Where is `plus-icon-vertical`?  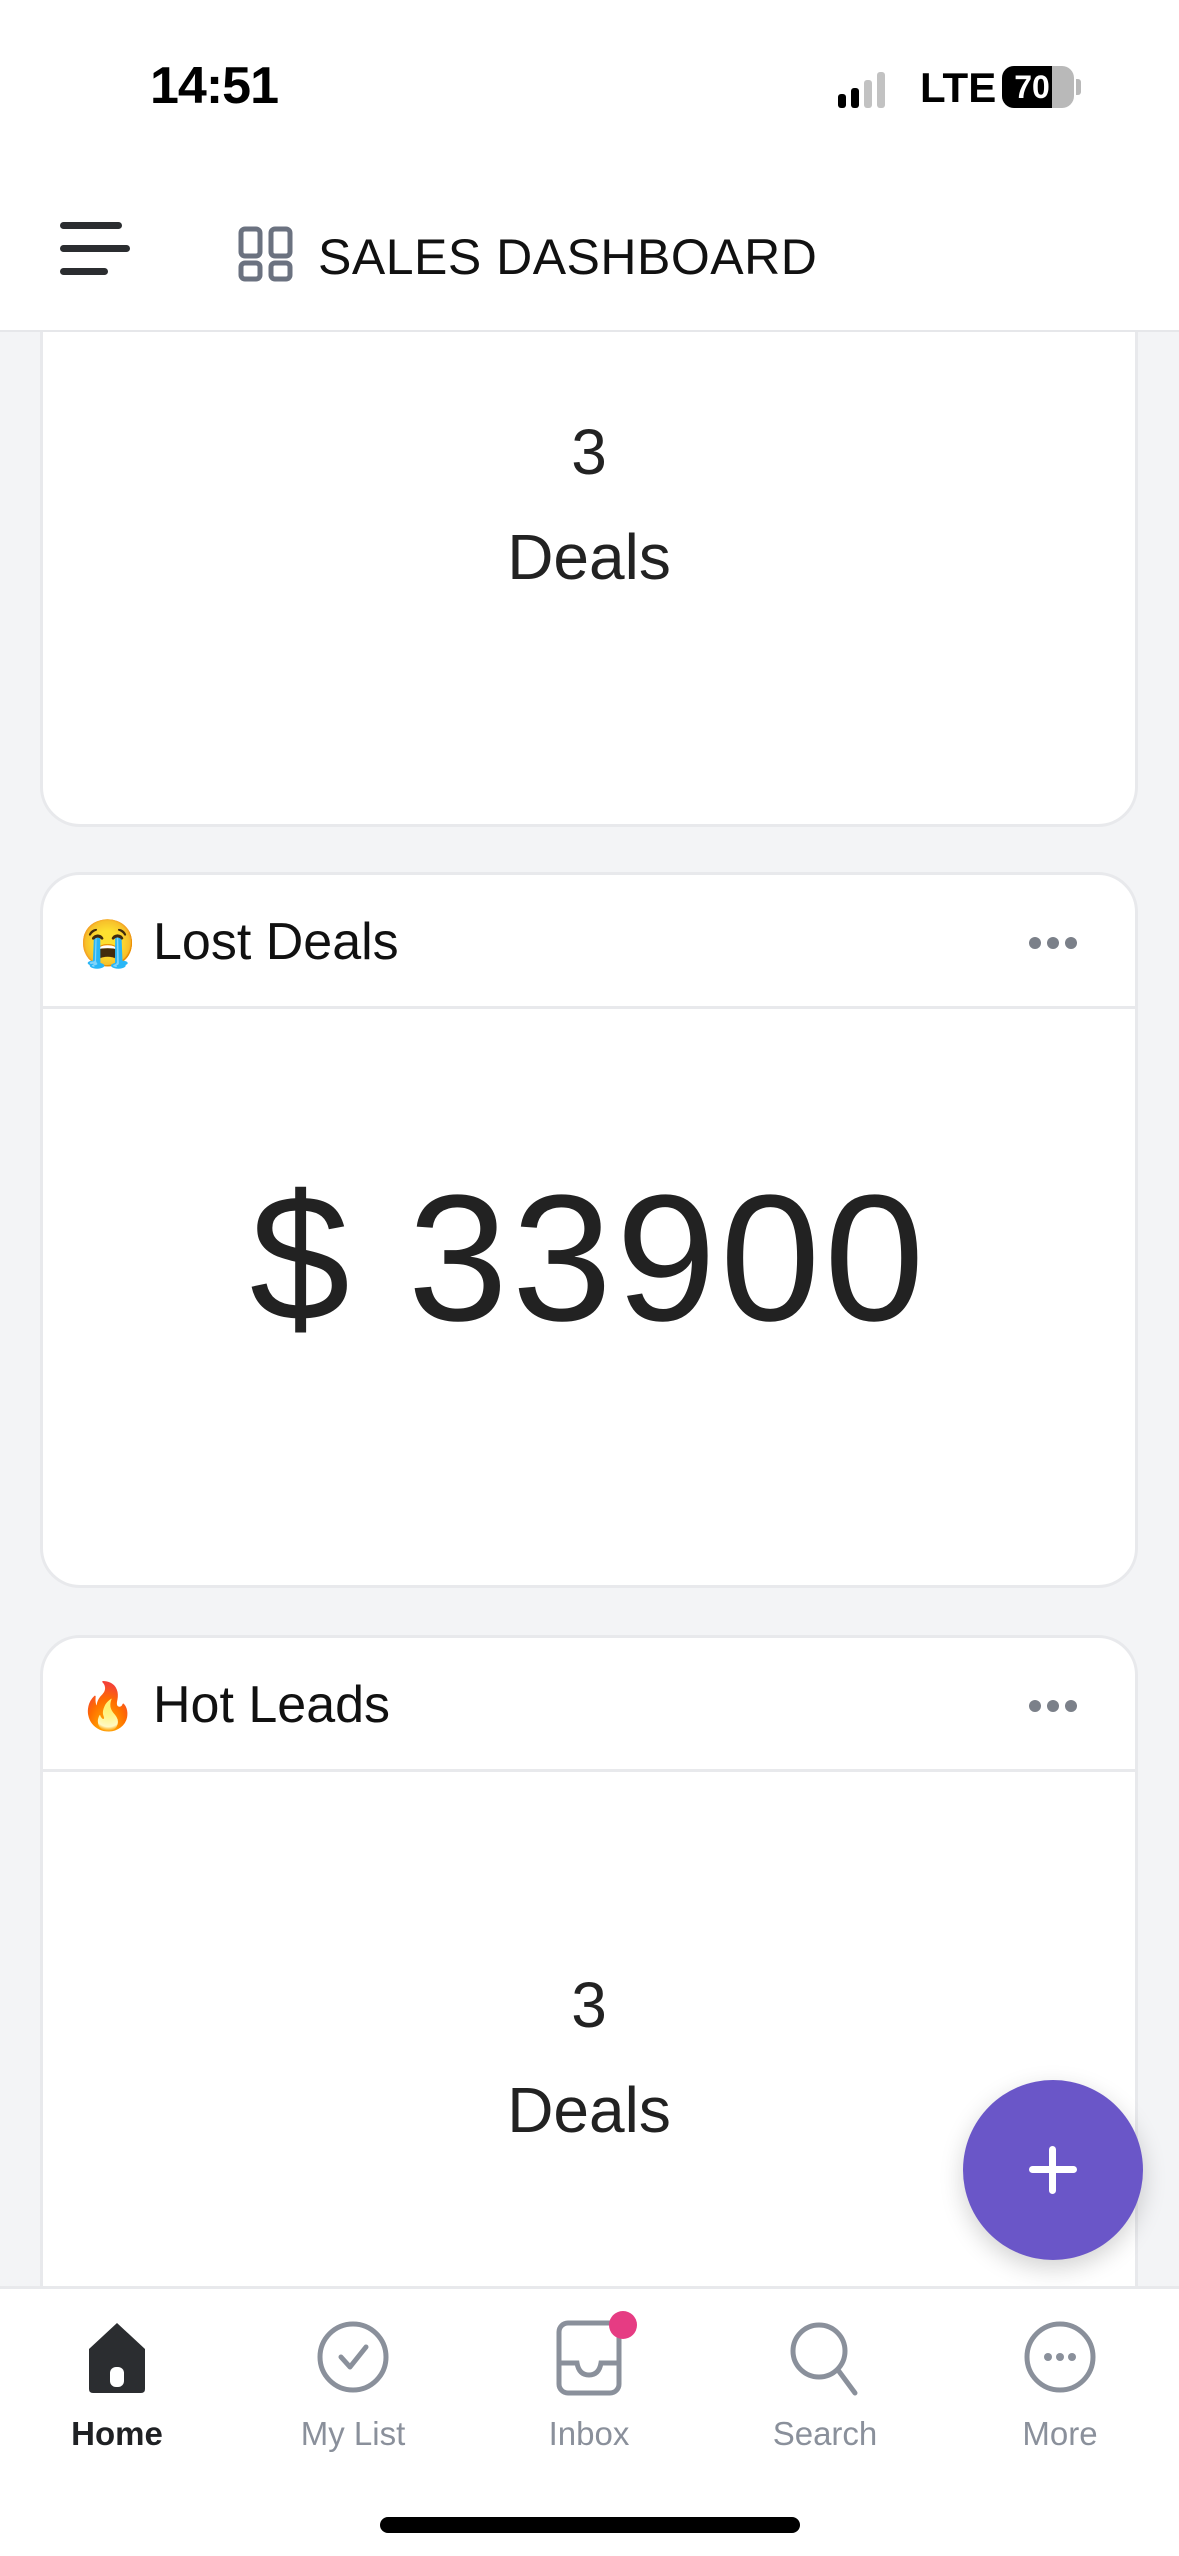
plus-icon-vertical is located at coordinates (1052, 2170).